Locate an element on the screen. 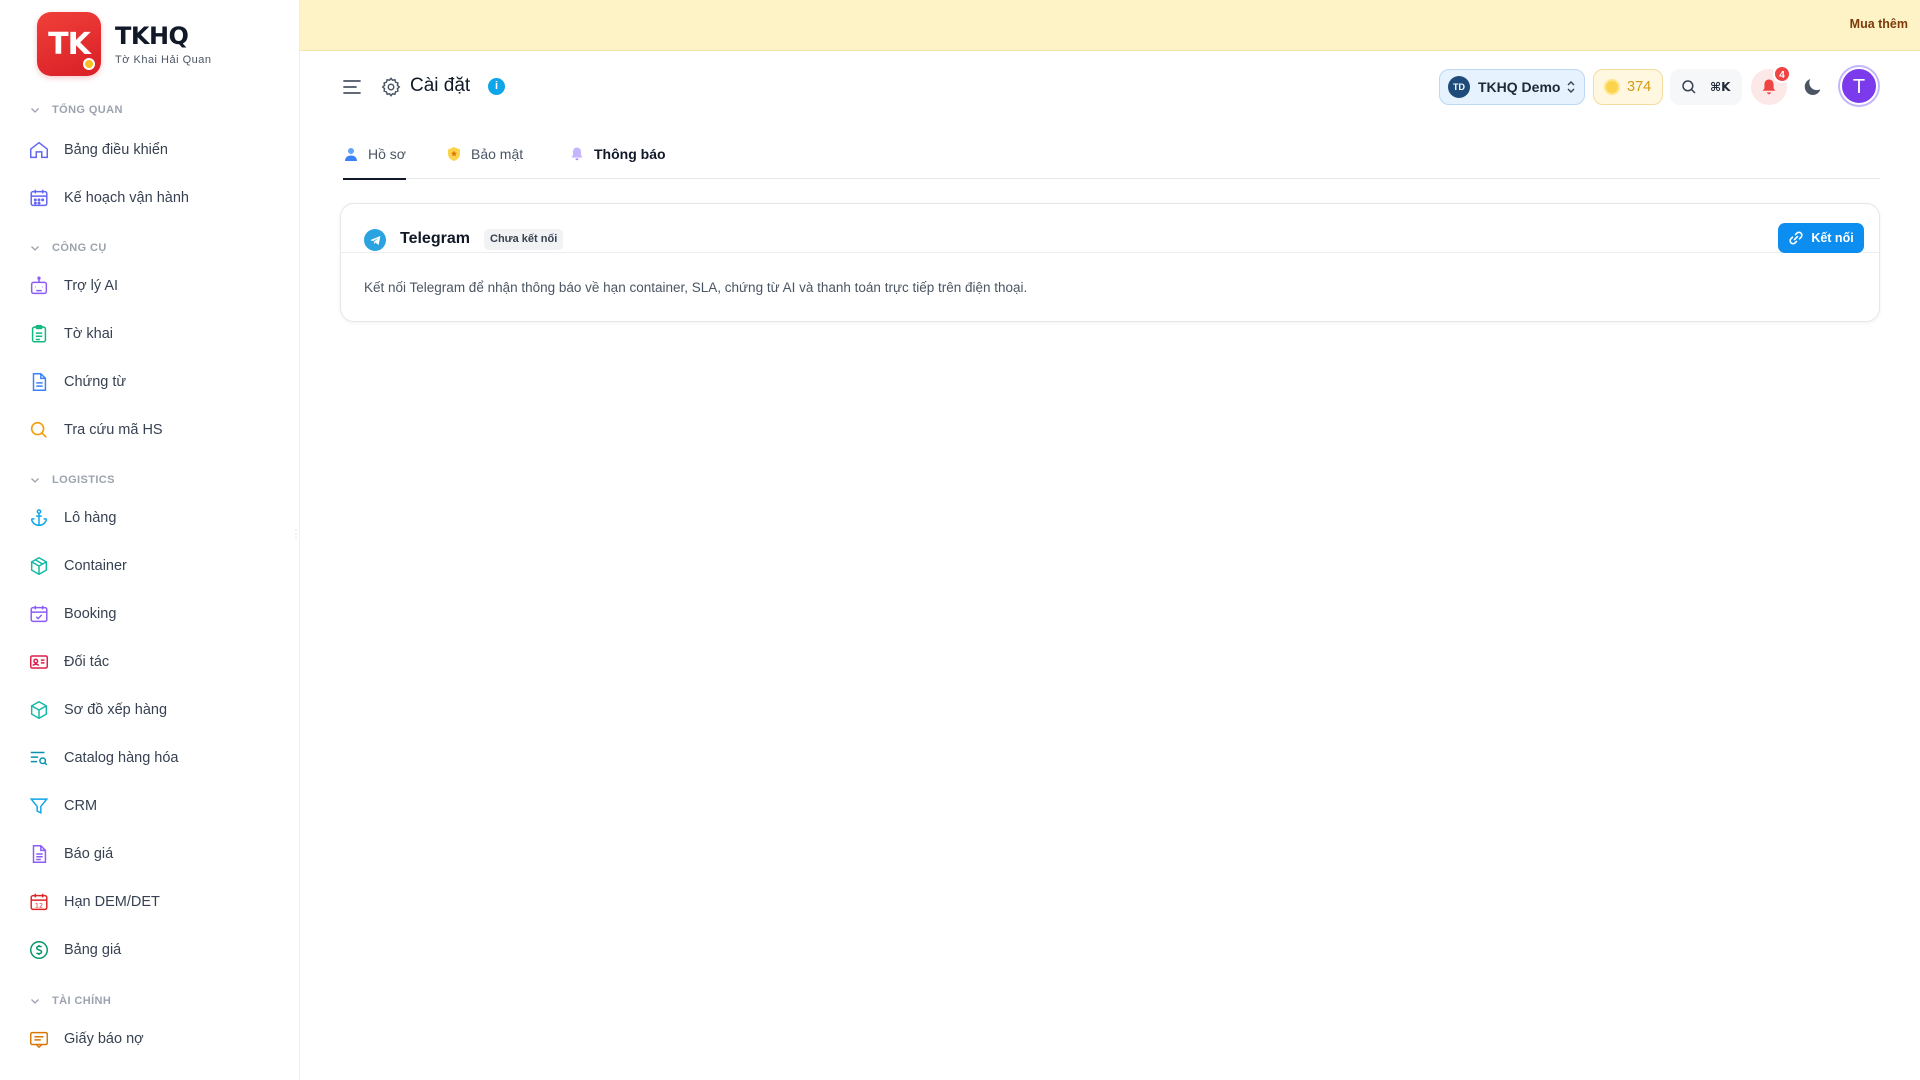 The image size is (1920, 1080). sidebar-item-debit-note: Giấy báo nợ is located at coordinates (153, 1039).